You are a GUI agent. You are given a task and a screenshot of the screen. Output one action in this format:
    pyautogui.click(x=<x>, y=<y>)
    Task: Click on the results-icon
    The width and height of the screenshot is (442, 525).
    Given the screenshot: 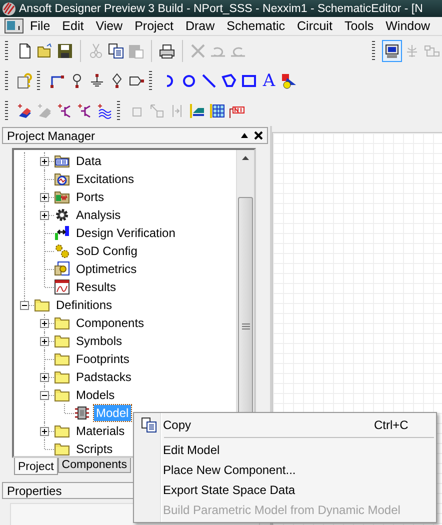 What is the action you would take?
    pyautogui.click(x=62, y=287)
    